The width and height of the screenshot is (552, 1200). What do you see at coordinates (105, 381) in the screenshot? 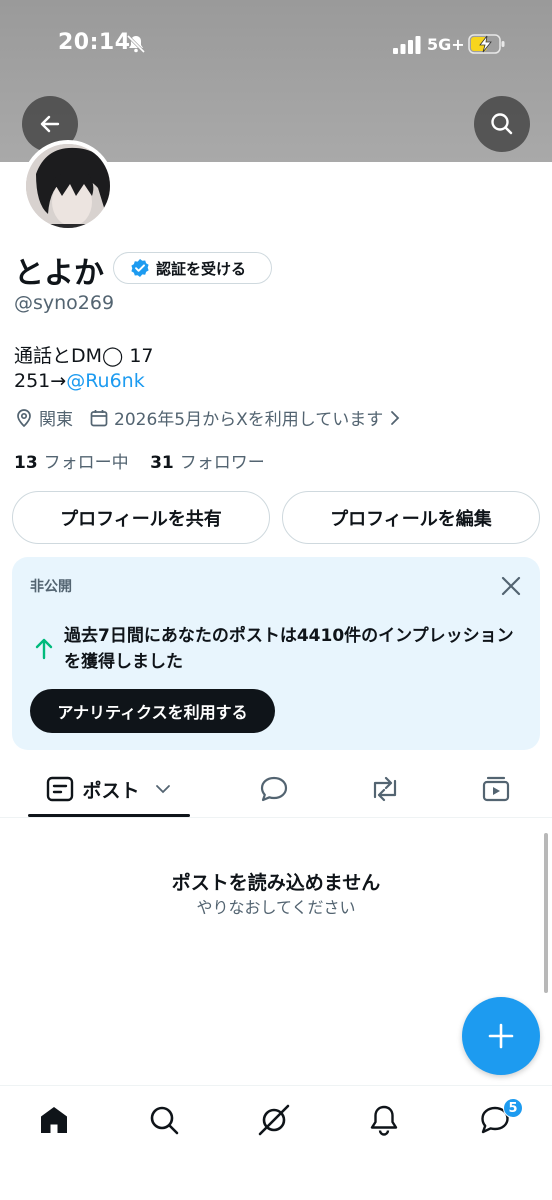
I see `bio-mention-link: @Ru6nk` at bounding box center [105, 381].